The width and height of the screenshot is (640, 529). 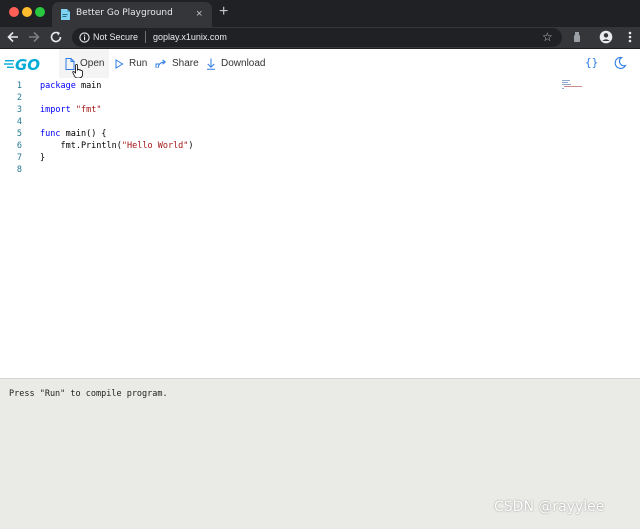 I want to click on address-bar: Not Secure goplay.x1unix.com ☆, so click(x=317, y=37).